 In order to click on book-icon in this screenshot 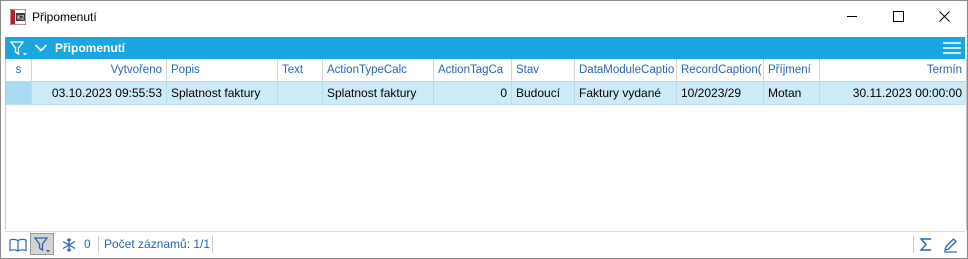, I will do `click(18, 244)`.